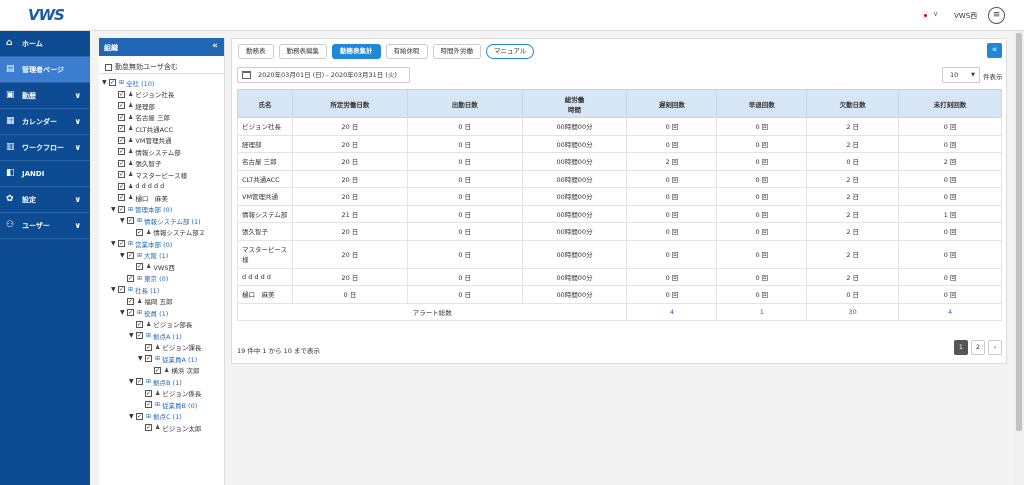  What do you see at coordinates (161, 256) in the screenshot?
I see `tree-node: ▼ ✓ ⊞ 大阪 (1)` at bounding box center [161, 256].